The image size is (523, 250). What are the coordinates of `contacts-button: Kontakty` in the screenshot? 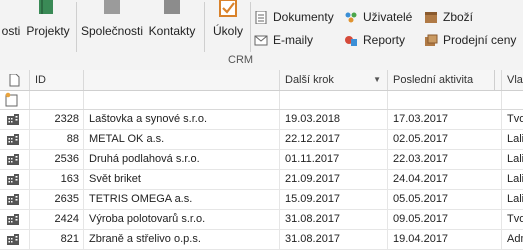 It's located at (172, 26).